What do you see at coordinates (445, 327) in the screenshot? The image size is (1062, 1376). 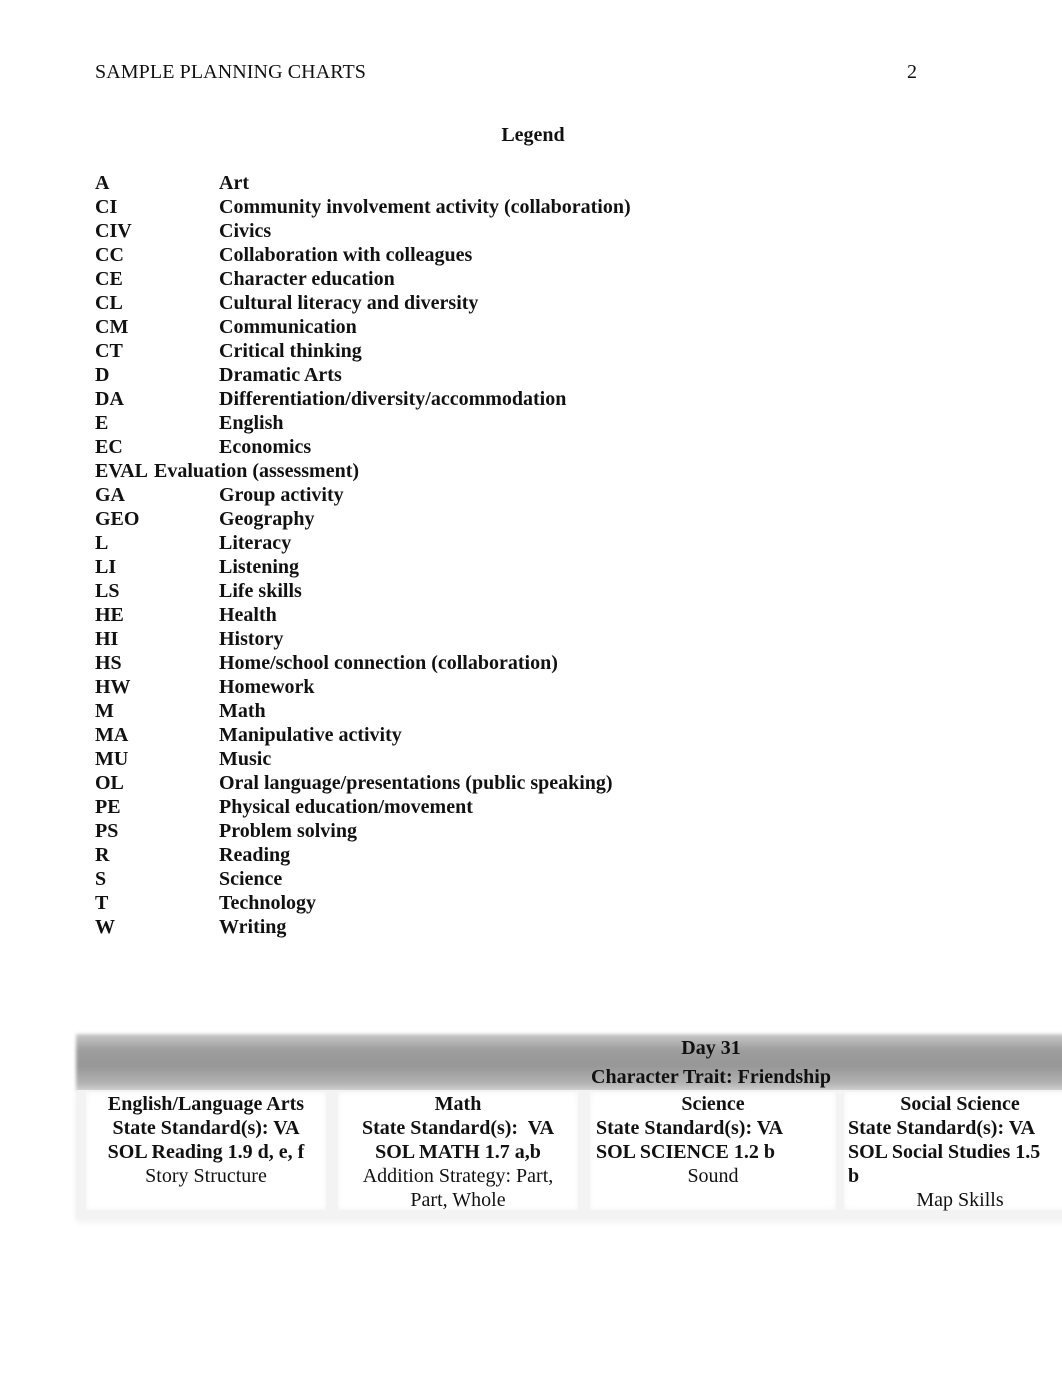 I see `legend-item: CM Communication` at bounding box center [445, 327].